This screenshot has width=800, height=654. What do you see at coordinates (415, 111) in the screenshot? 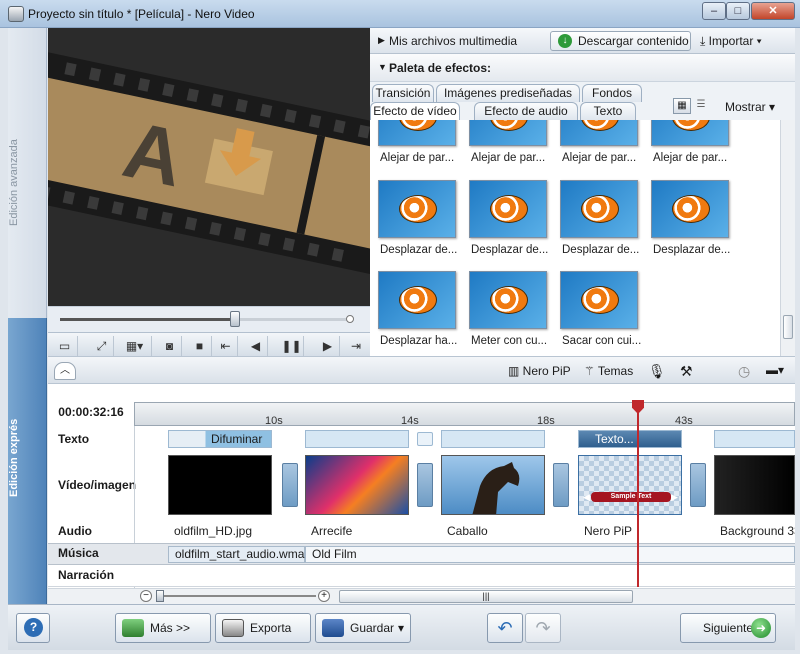
I see `tab-video-effect: Efecto de vídeo` at bounding box center [415, 111].